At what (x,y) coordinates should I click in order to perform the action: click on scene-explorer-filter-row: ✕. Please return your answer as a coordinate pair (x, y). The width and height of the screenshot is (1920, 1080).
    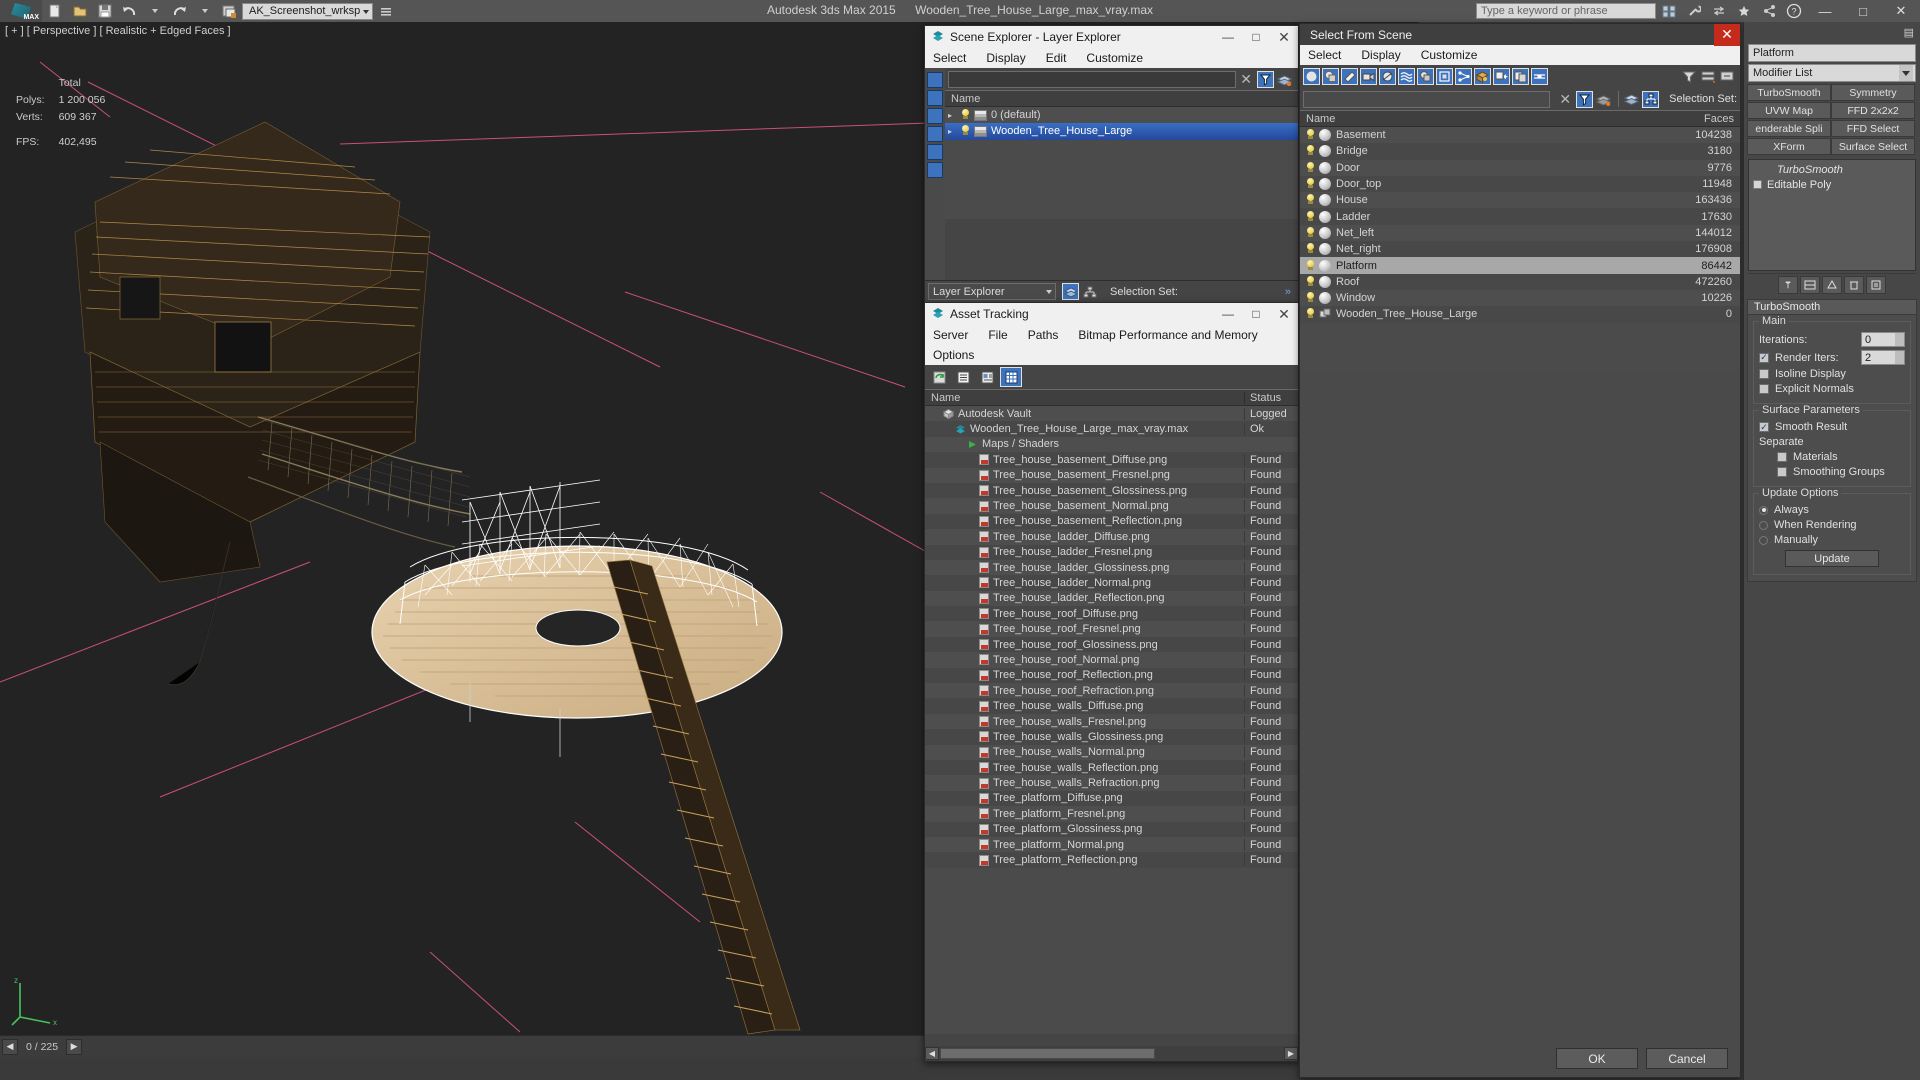
    Looking at the image, I should click on (1121, 79).